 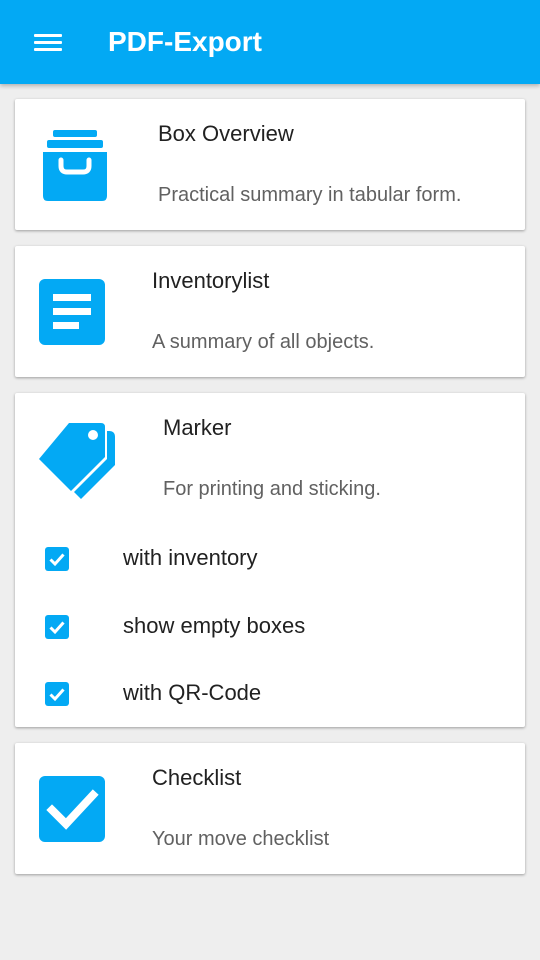 What do you see at coordinates (226, 133) in the screenshot?
I see `card-title: Box Overview` at bounding box center [226, 133].